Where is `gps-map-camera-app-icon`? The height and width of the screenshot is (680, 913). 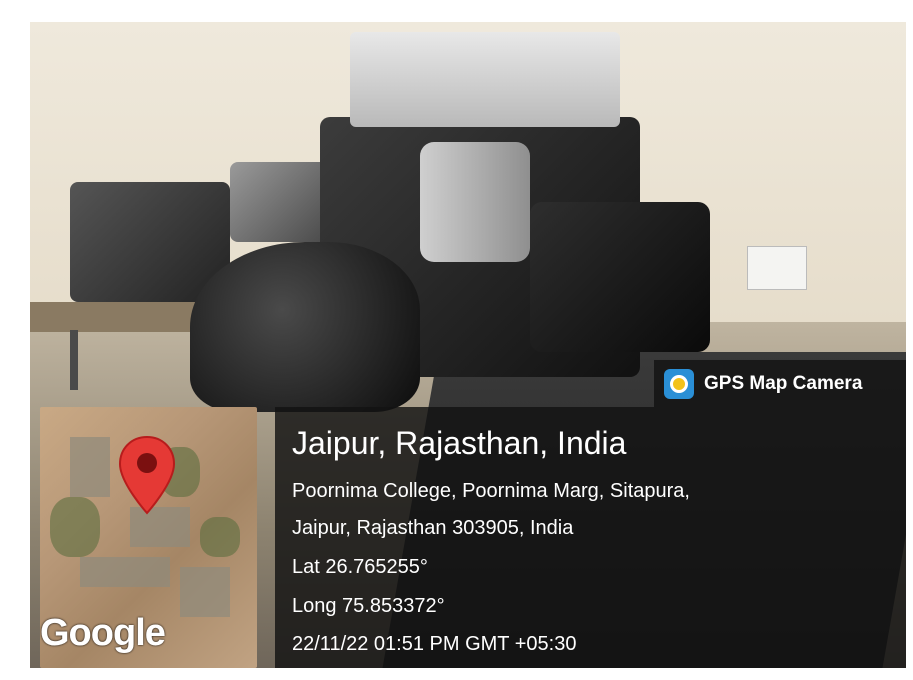
gps-map-camera-app-icon is located at coordinates (679, 383).